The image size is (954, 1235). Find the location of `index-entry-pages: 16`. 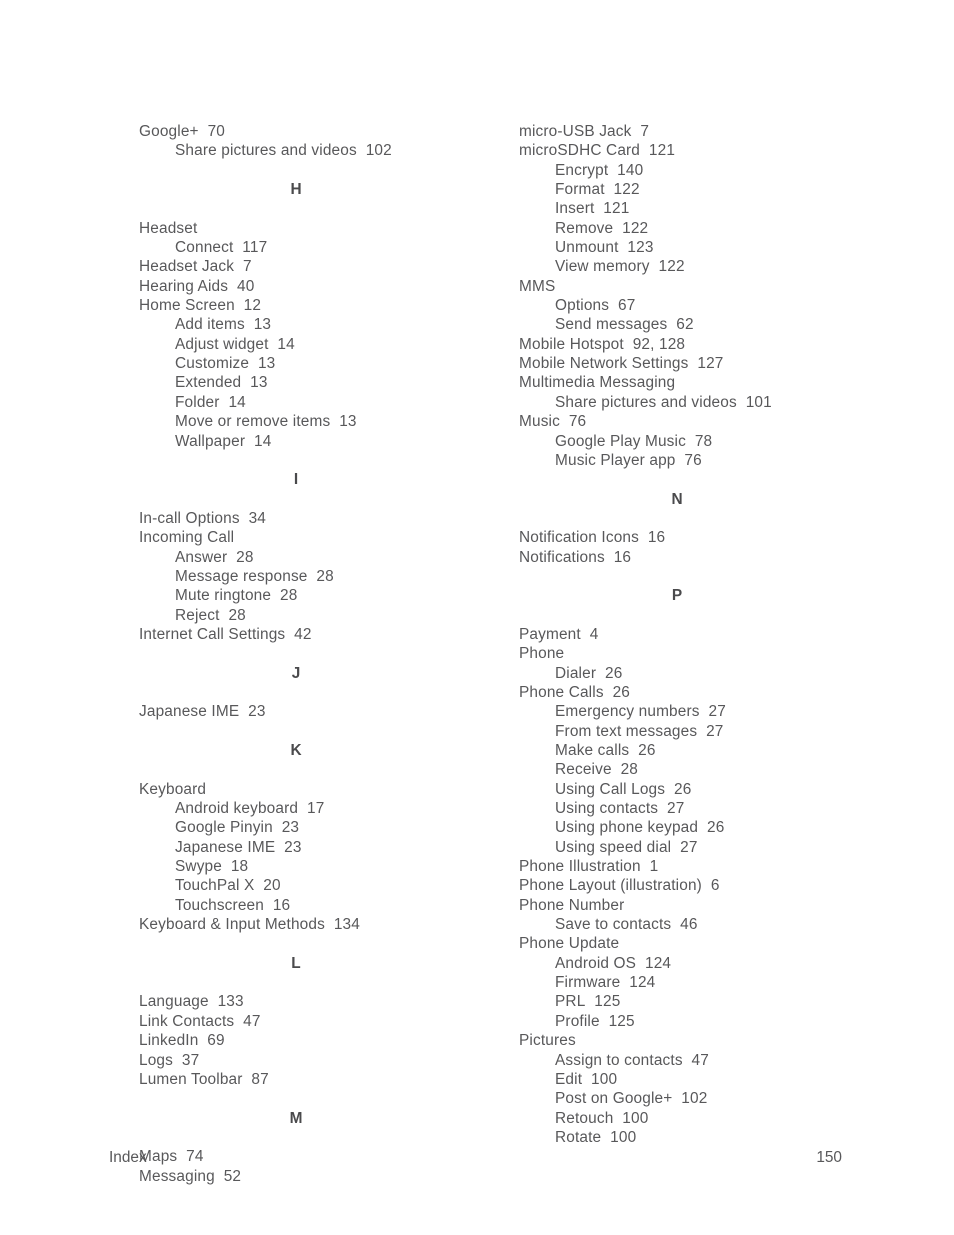

index-entry-pages: 16 is located at coordinates (656, 538).